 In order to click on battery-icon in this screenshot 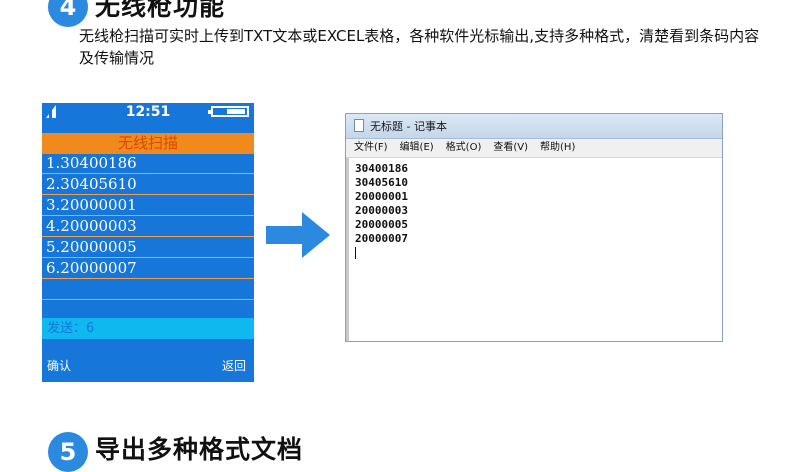, I will do `click(228, 111)`.